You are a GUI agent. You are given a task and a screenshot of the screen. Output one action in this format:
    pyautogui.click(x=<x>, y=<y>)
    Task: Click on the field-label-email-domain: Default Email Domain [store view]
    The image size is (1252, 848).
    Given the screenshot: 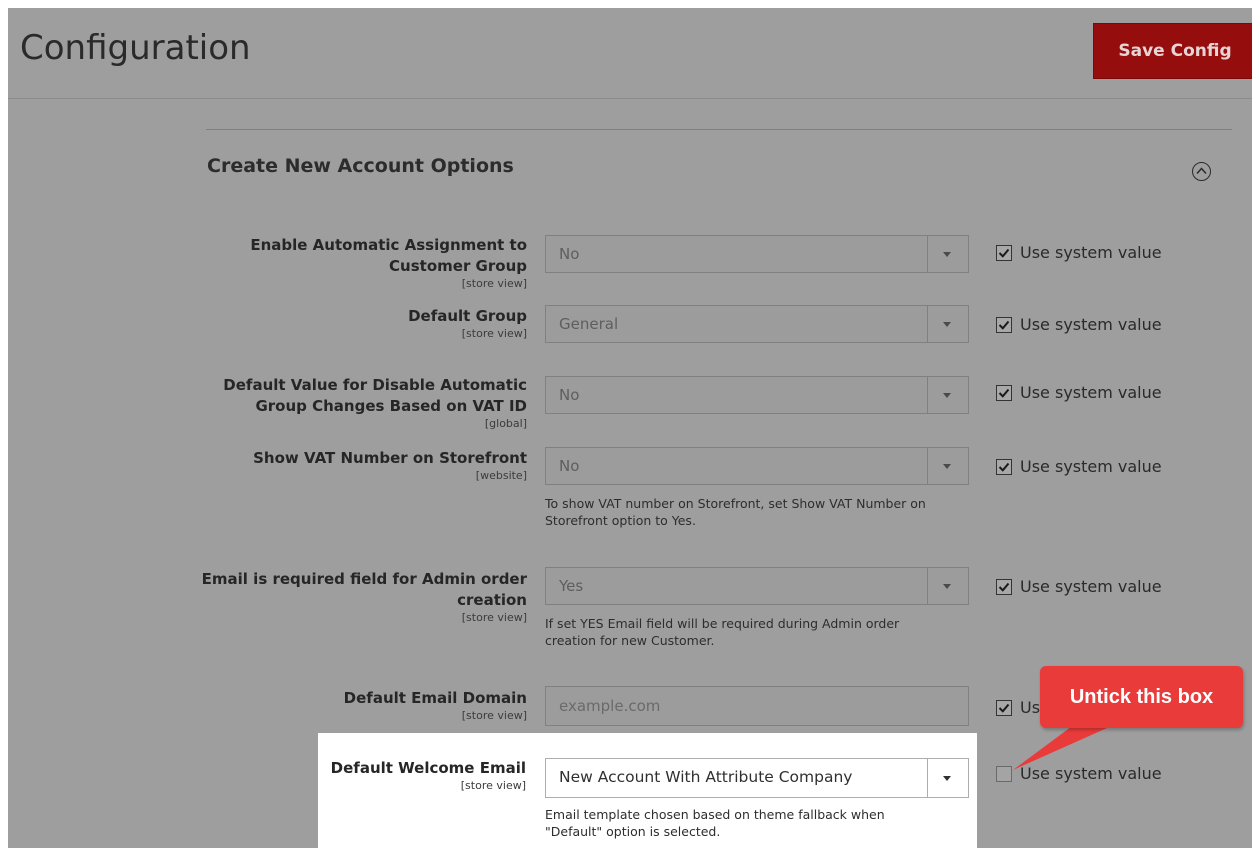 What is the action you would take?
    pyautogui.click(x=435, y=705)
    